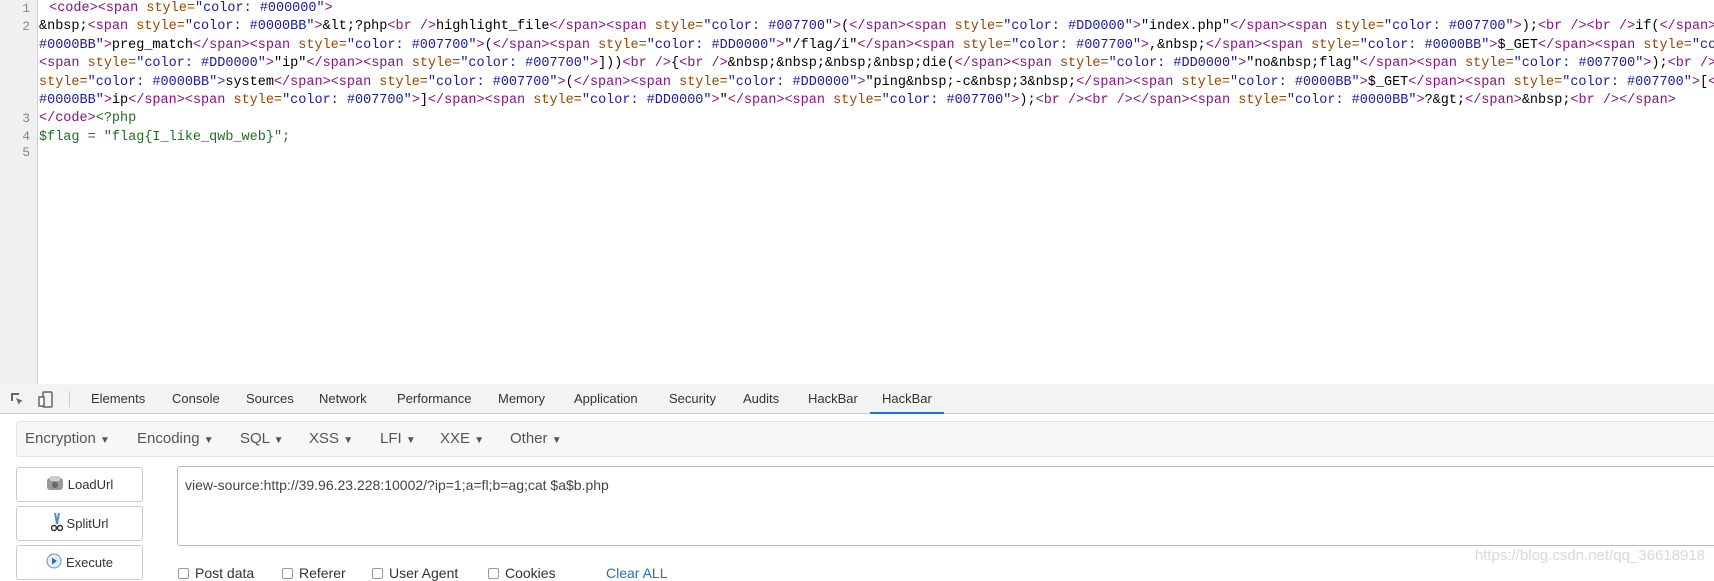 This screenshot has height=581, width=1714. What do you see at coordinates (26, 8) in the screenshot?
I see `line-number: 1` at bounding box center [26, 8].